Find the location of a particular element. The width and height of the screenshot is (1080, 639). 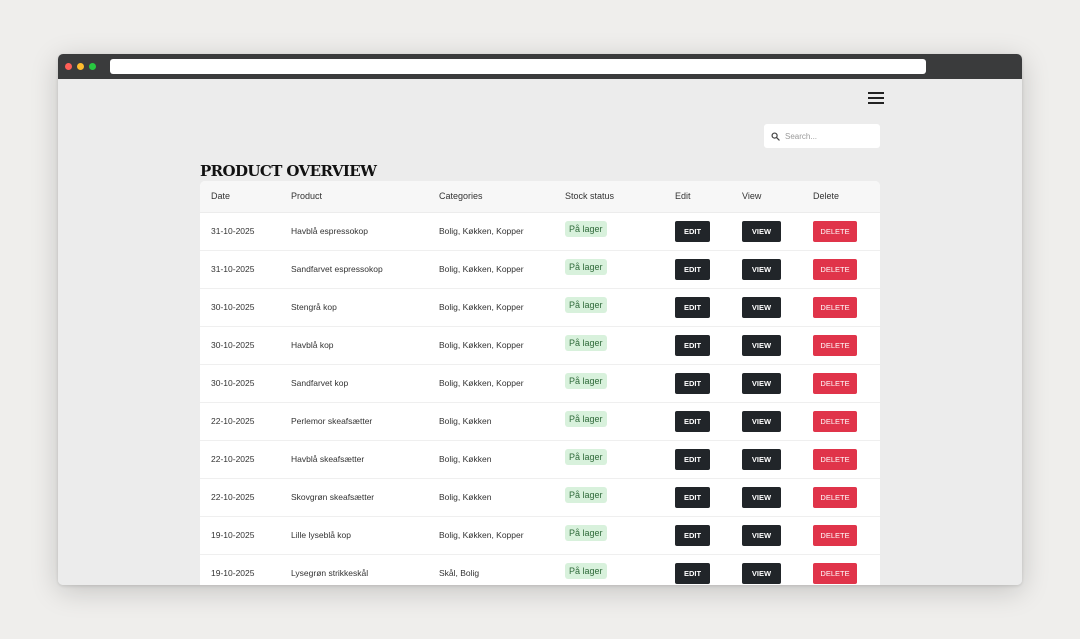

address-bar is located at coordinates (518, 66).